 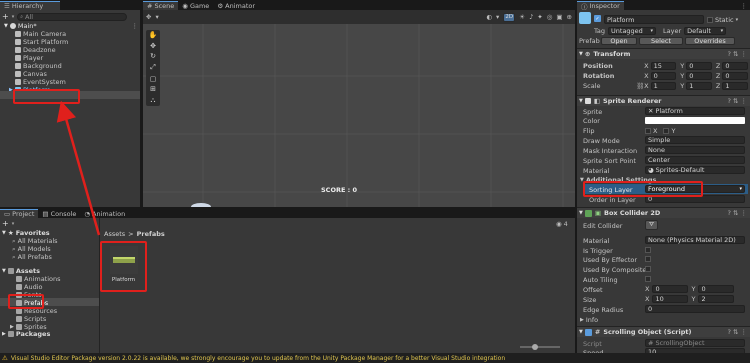 I want to click on folder-audio: Audio, so click(x=54, y=287).